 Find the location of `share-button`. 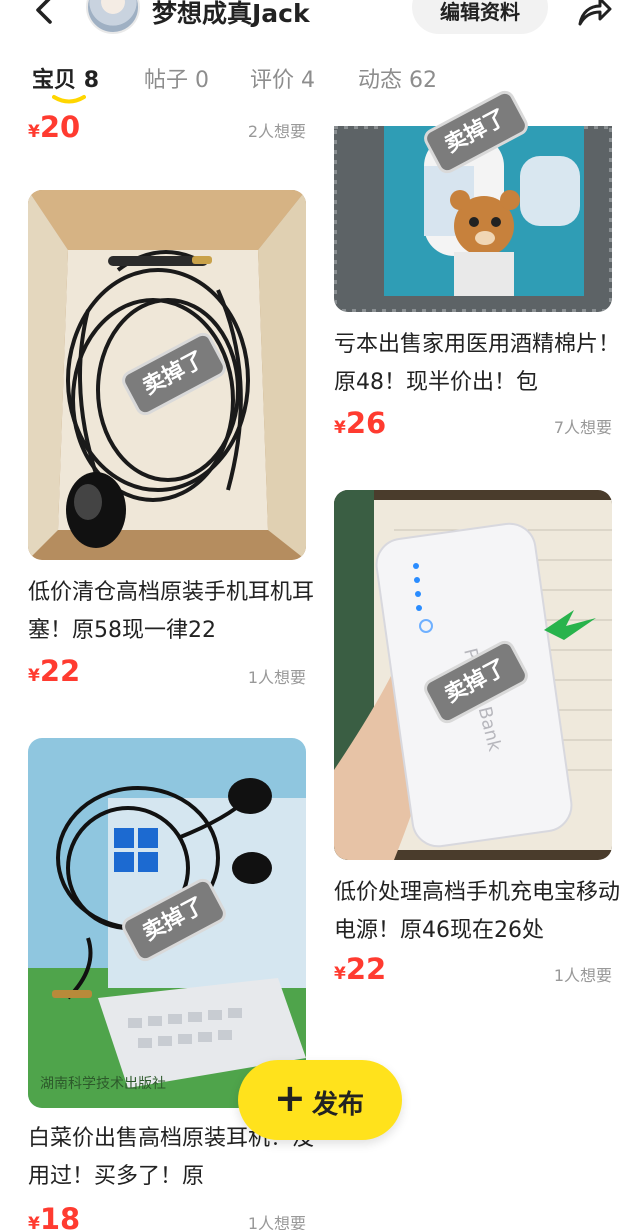

share-button is located at coordinates (594, 17).